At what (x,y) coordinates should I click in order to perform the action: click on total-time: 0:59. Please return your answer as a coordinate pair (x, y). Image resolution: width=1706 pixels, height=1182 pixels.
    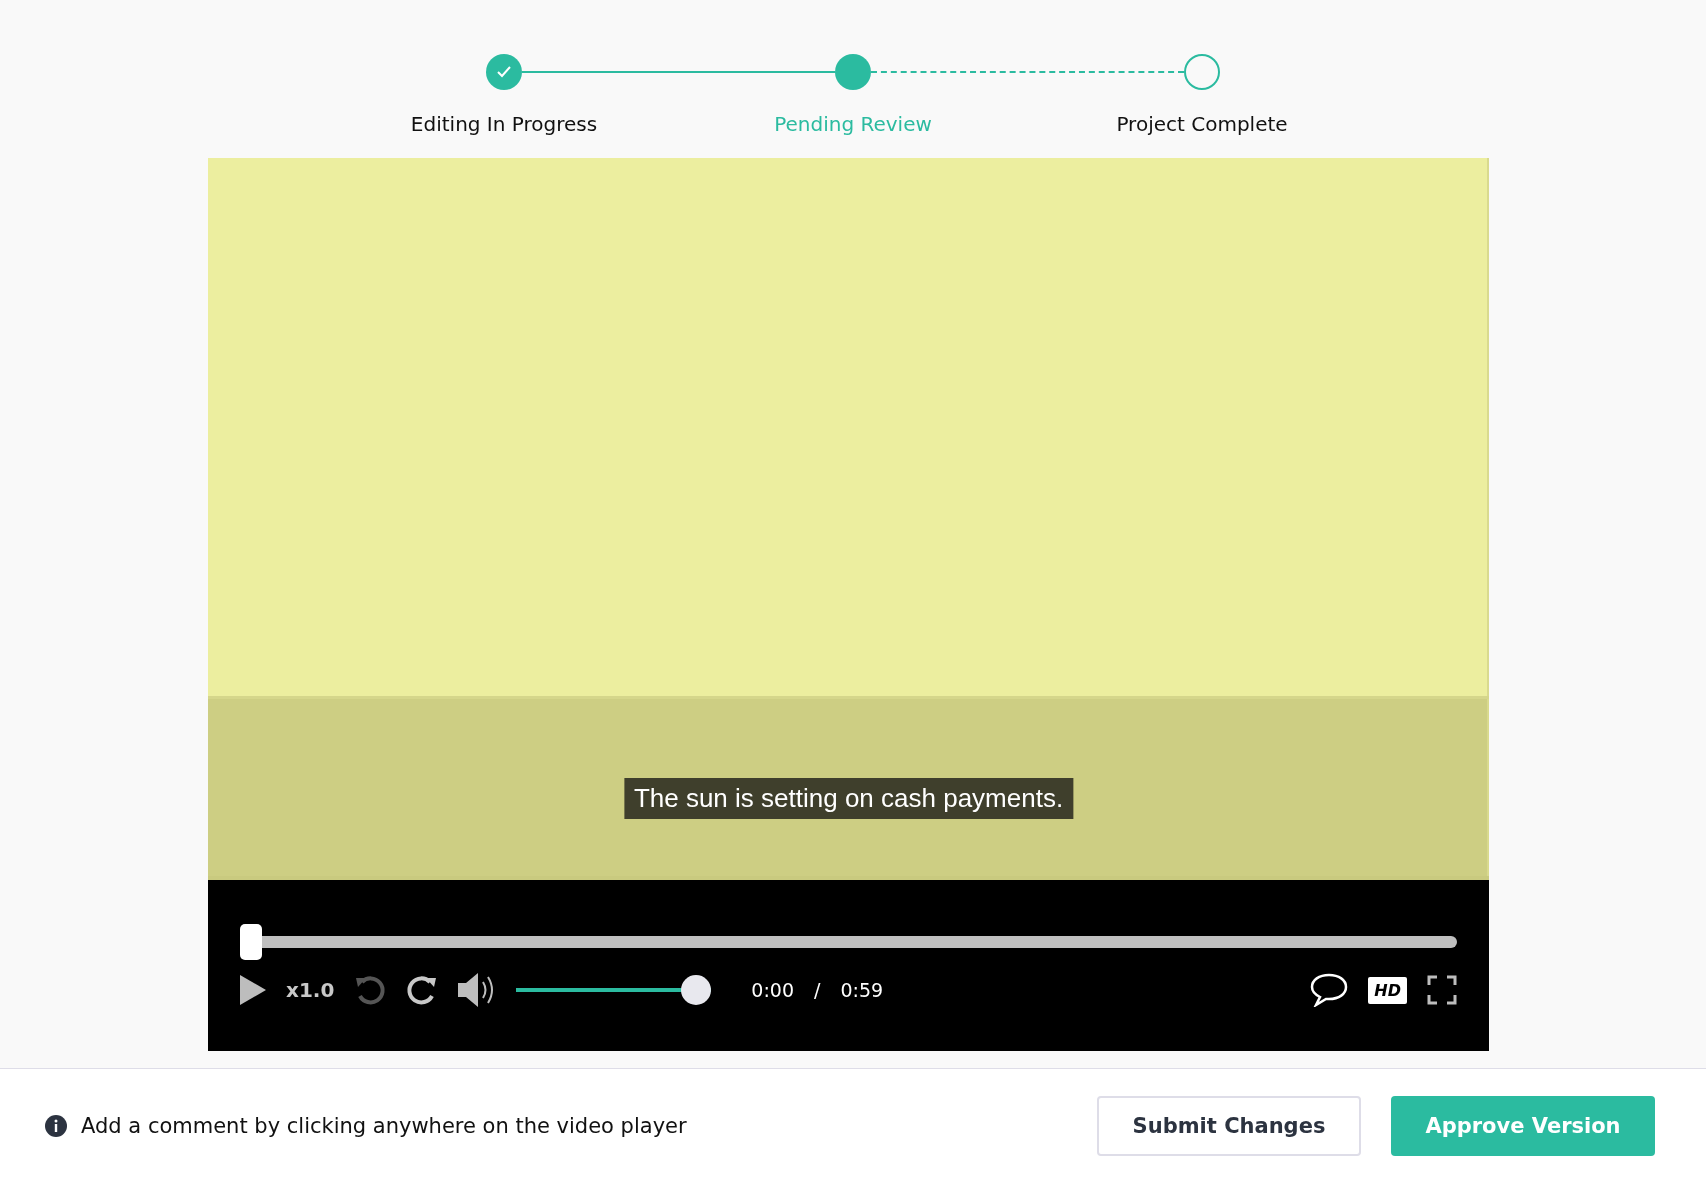
    Looking at the image, I should click on (862, 990).